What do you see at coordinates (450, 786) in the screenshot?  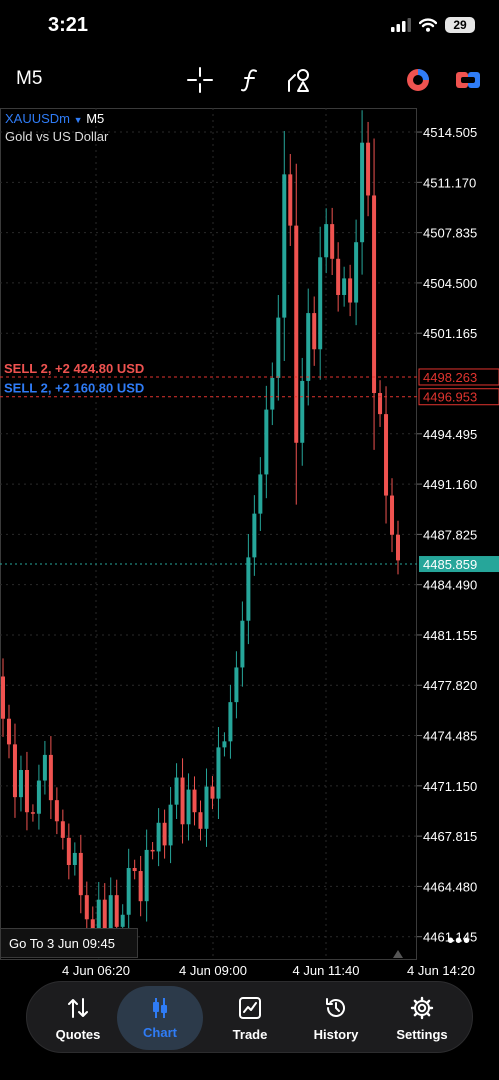 I see `y-tick-label: 4471.150` at bounding box center [450, 786].